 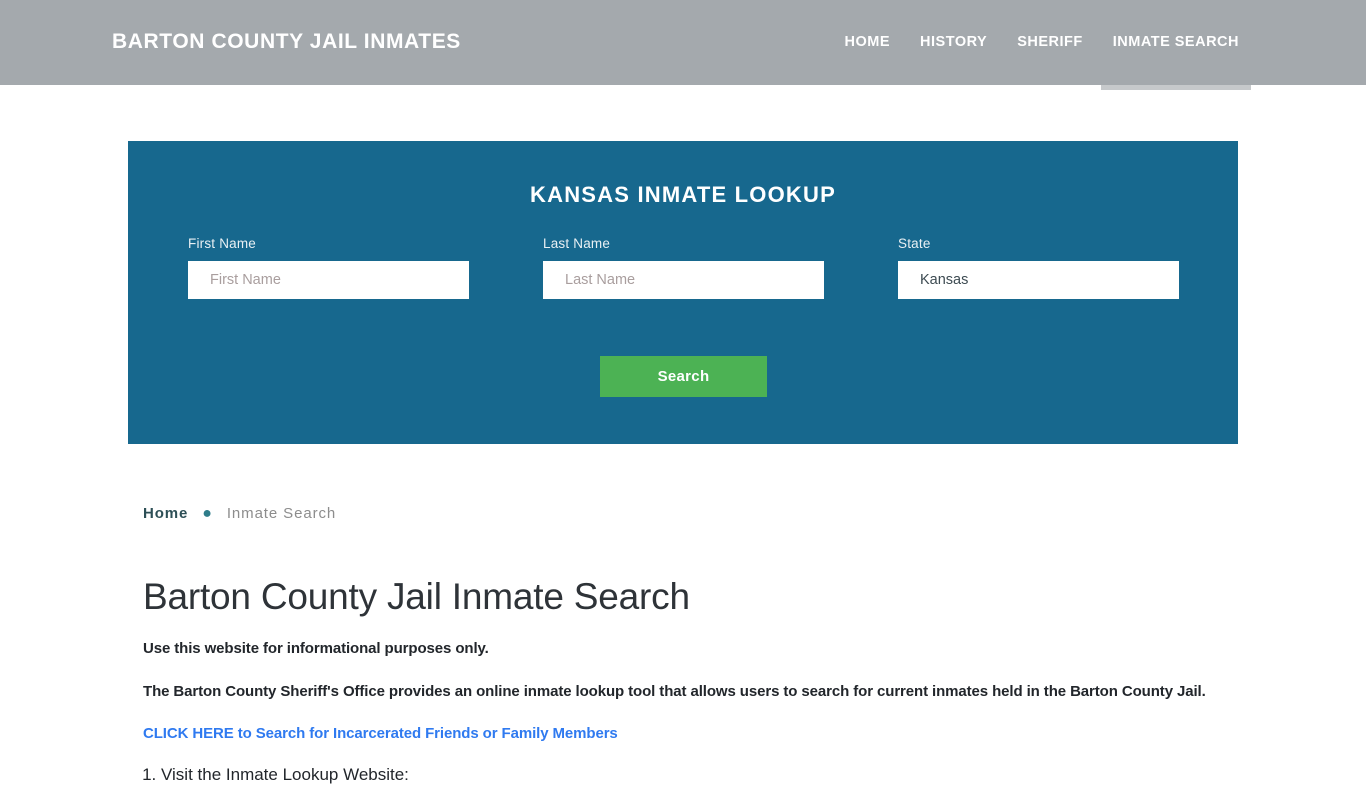 I want to click on last-name-input, so click(x=683, y=280).